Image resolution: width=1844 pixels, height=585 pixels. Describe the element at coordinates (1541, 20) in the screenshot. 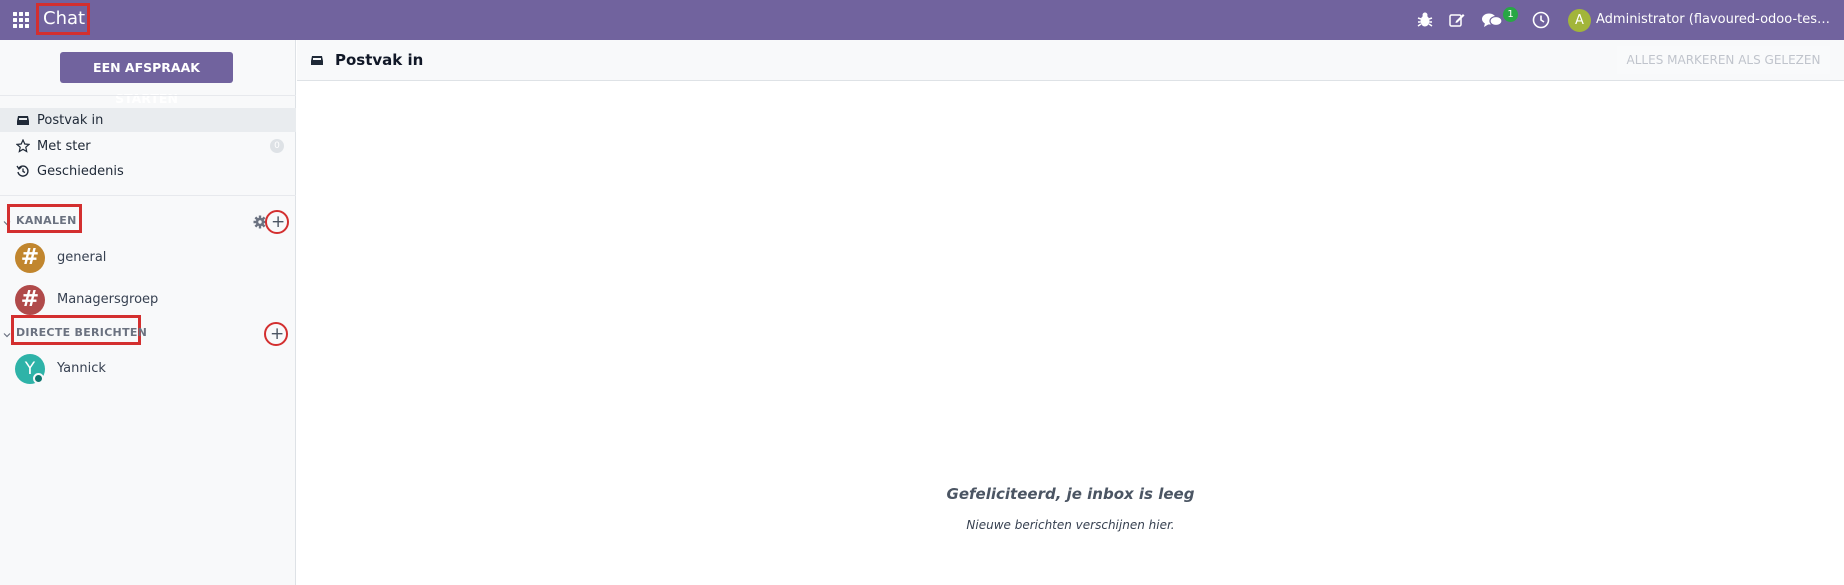

I see `clock-icon` at that location.